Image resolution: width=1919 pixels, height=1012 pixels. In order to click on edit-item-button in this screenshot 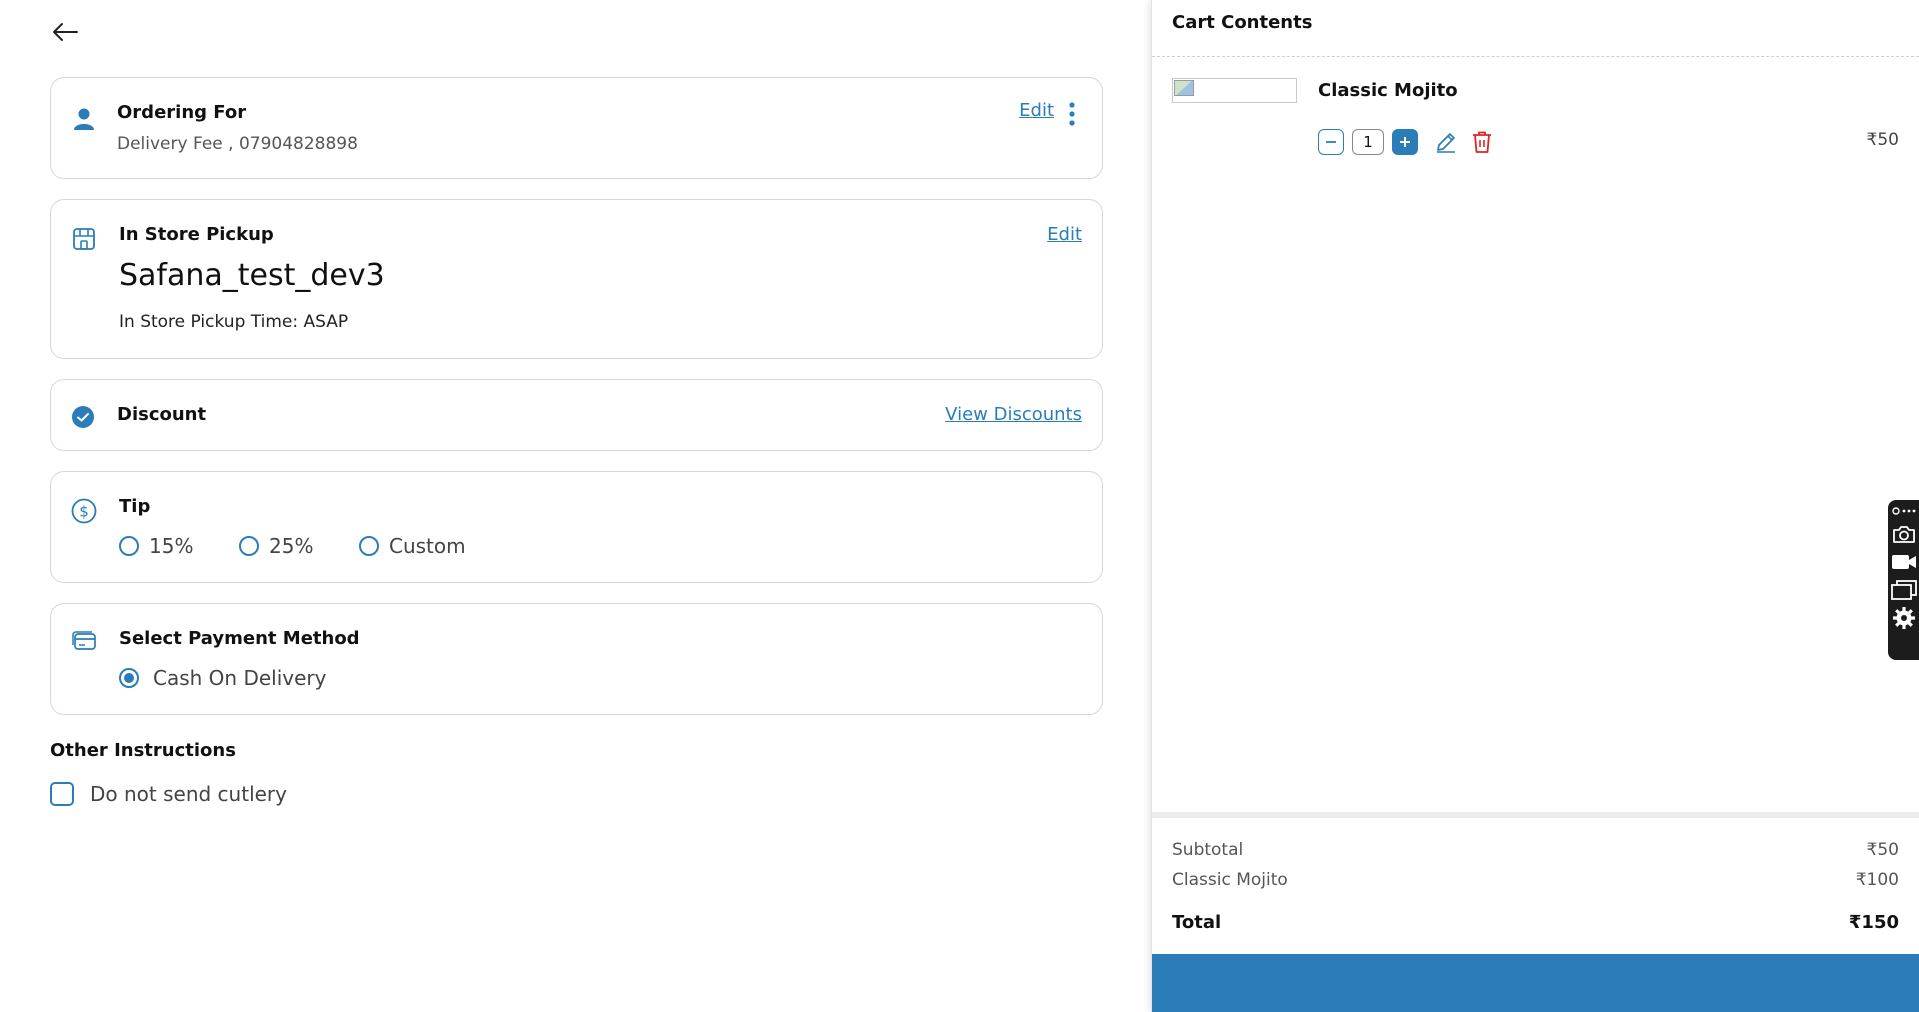, I will do `click(1446, 142)`.